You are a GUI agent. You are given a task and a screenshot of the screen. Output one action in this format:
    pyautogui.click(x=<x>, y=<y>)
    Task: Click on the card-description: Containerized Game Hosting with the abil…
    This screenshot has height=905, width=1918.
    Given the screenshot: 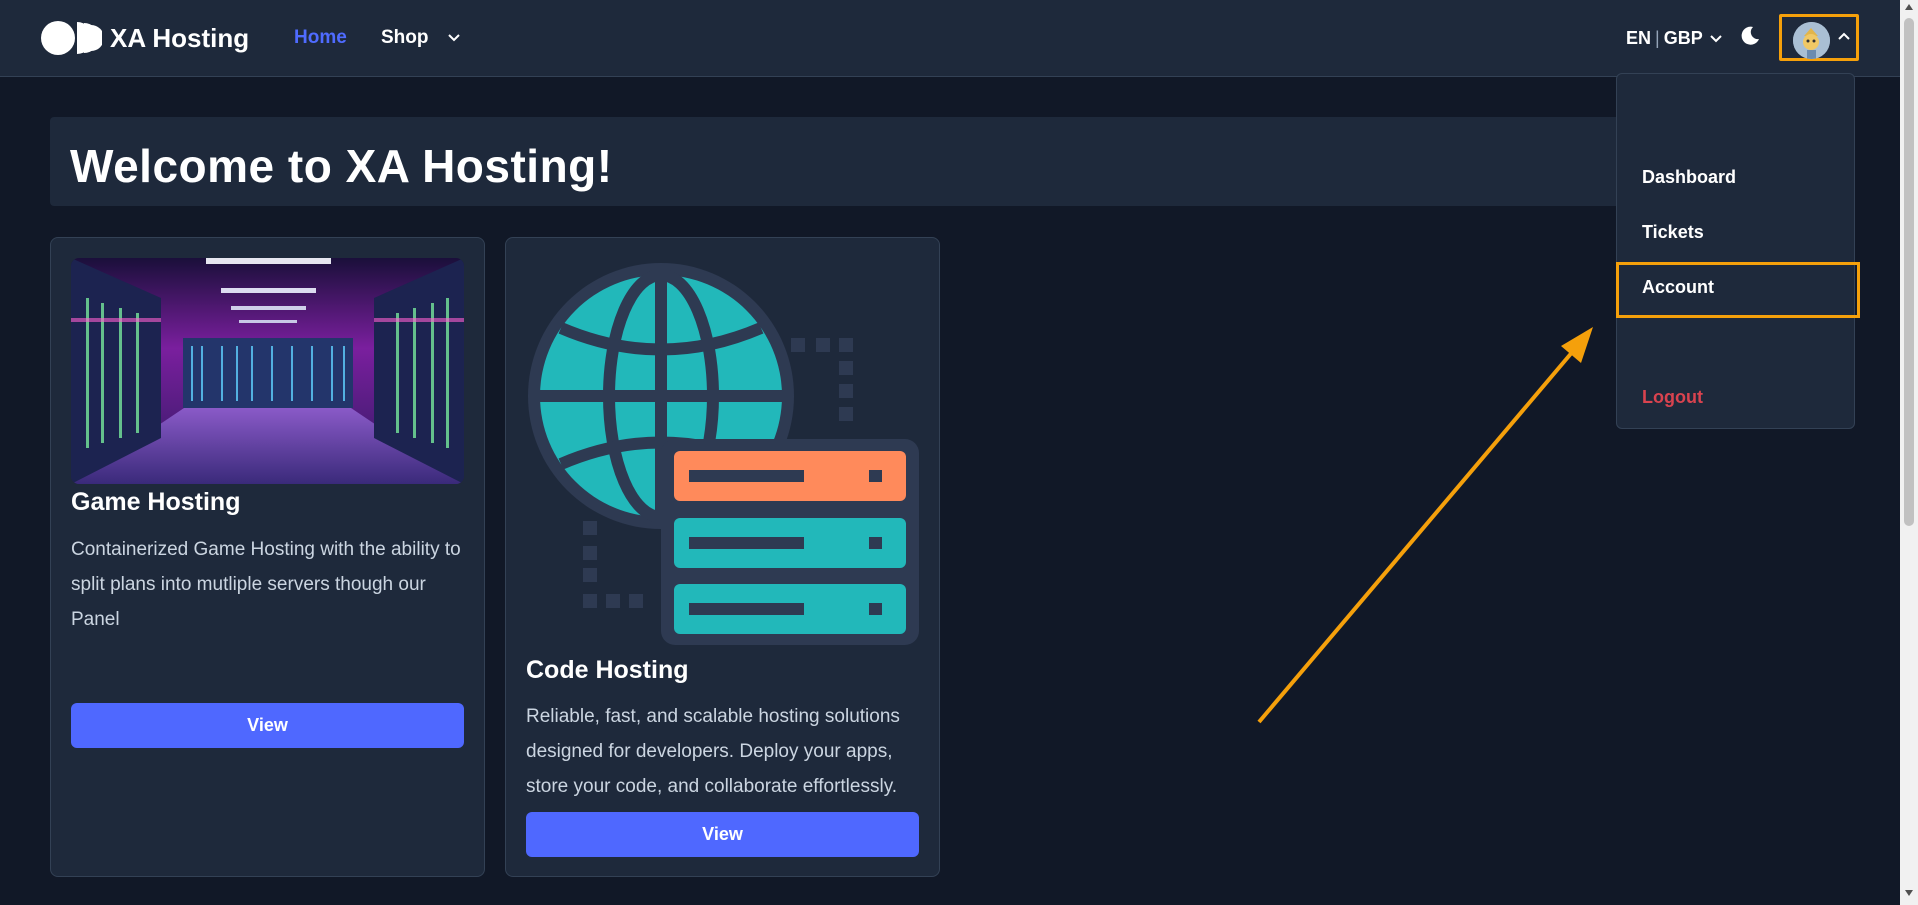 What is the action you would take?
    pyautogui.click(x=266, y=584)
    